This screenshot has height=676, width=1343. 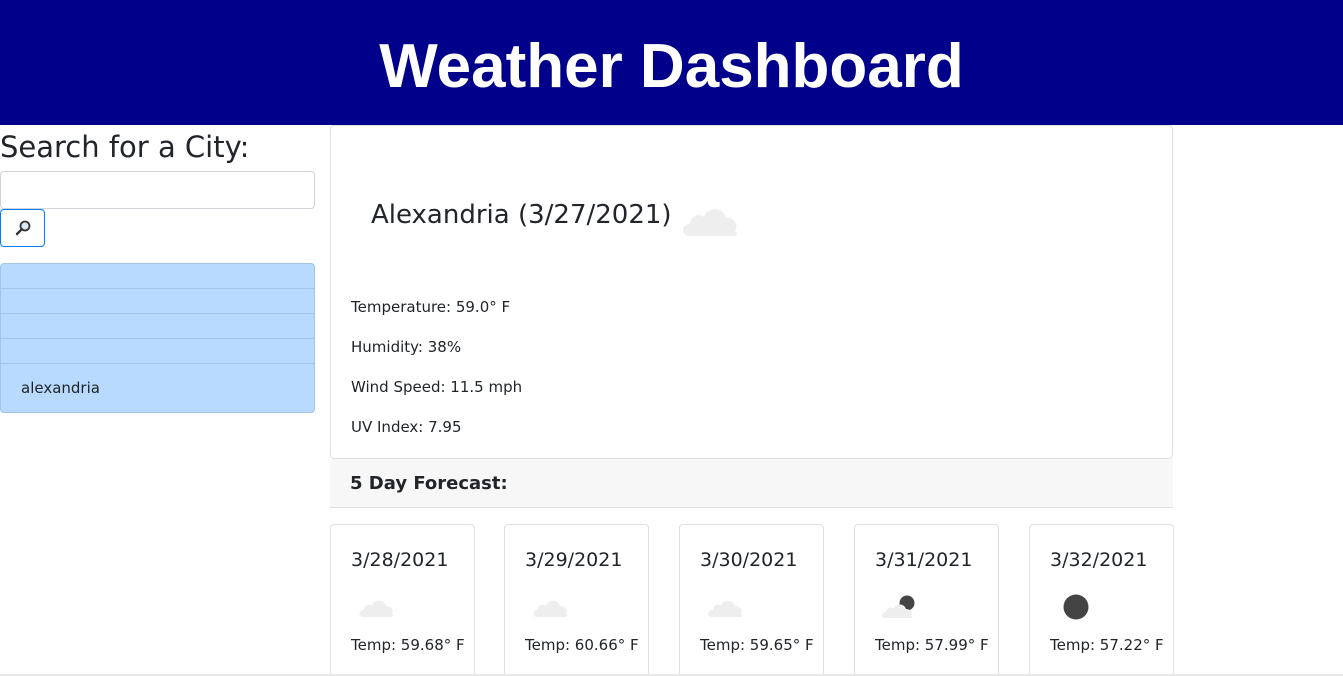 What do you see at coordinates (400, 560) in the screenshot?
I see `forecast-date: 3/28/2021` at bounding box center [400, 560].